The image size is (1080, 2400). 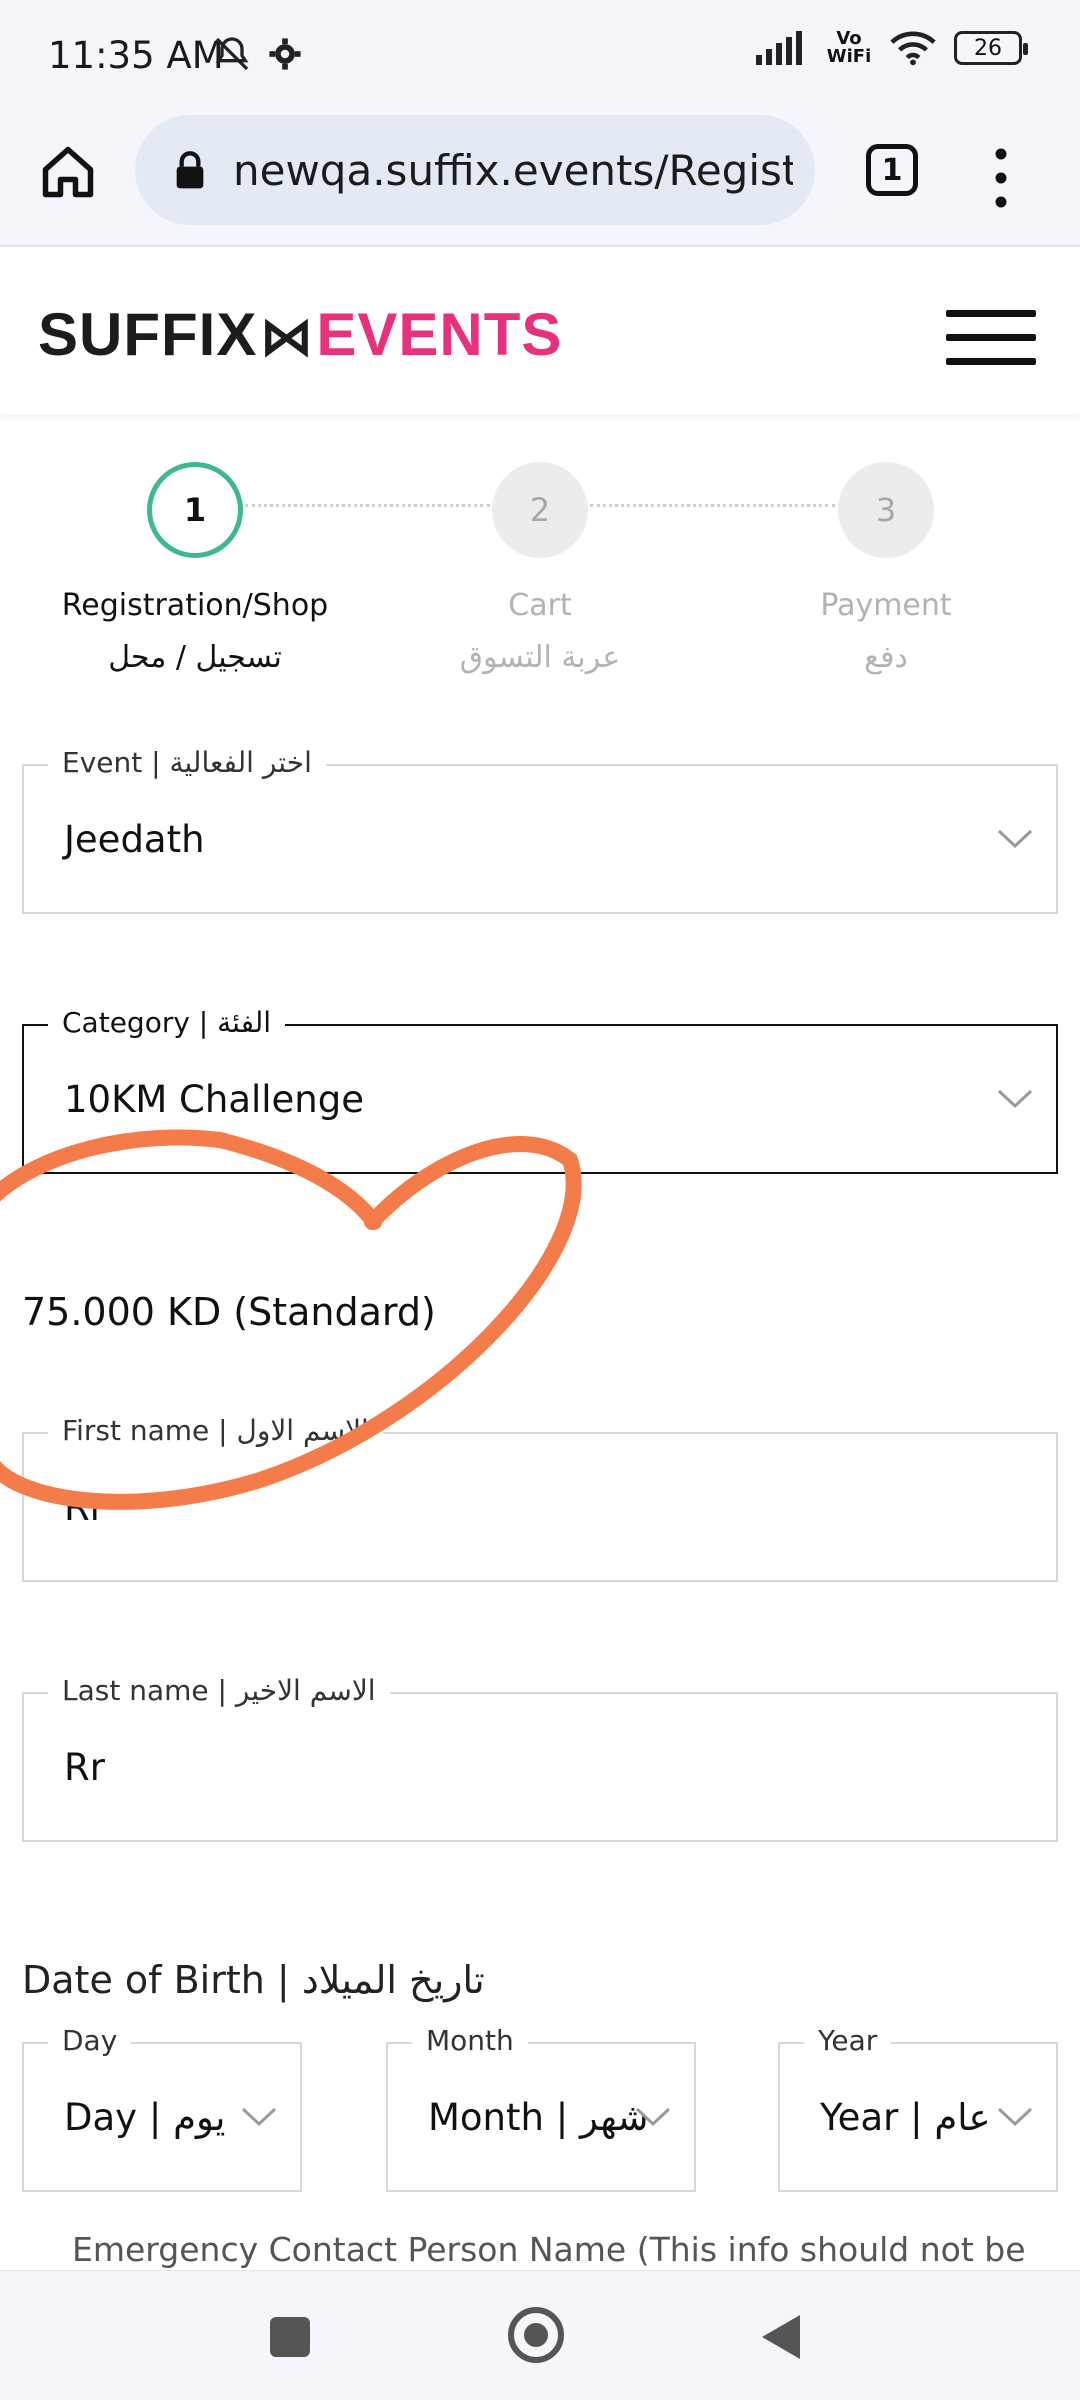 I want to click on logo-mark-icon: ⋈, so click(x=287, y=337).